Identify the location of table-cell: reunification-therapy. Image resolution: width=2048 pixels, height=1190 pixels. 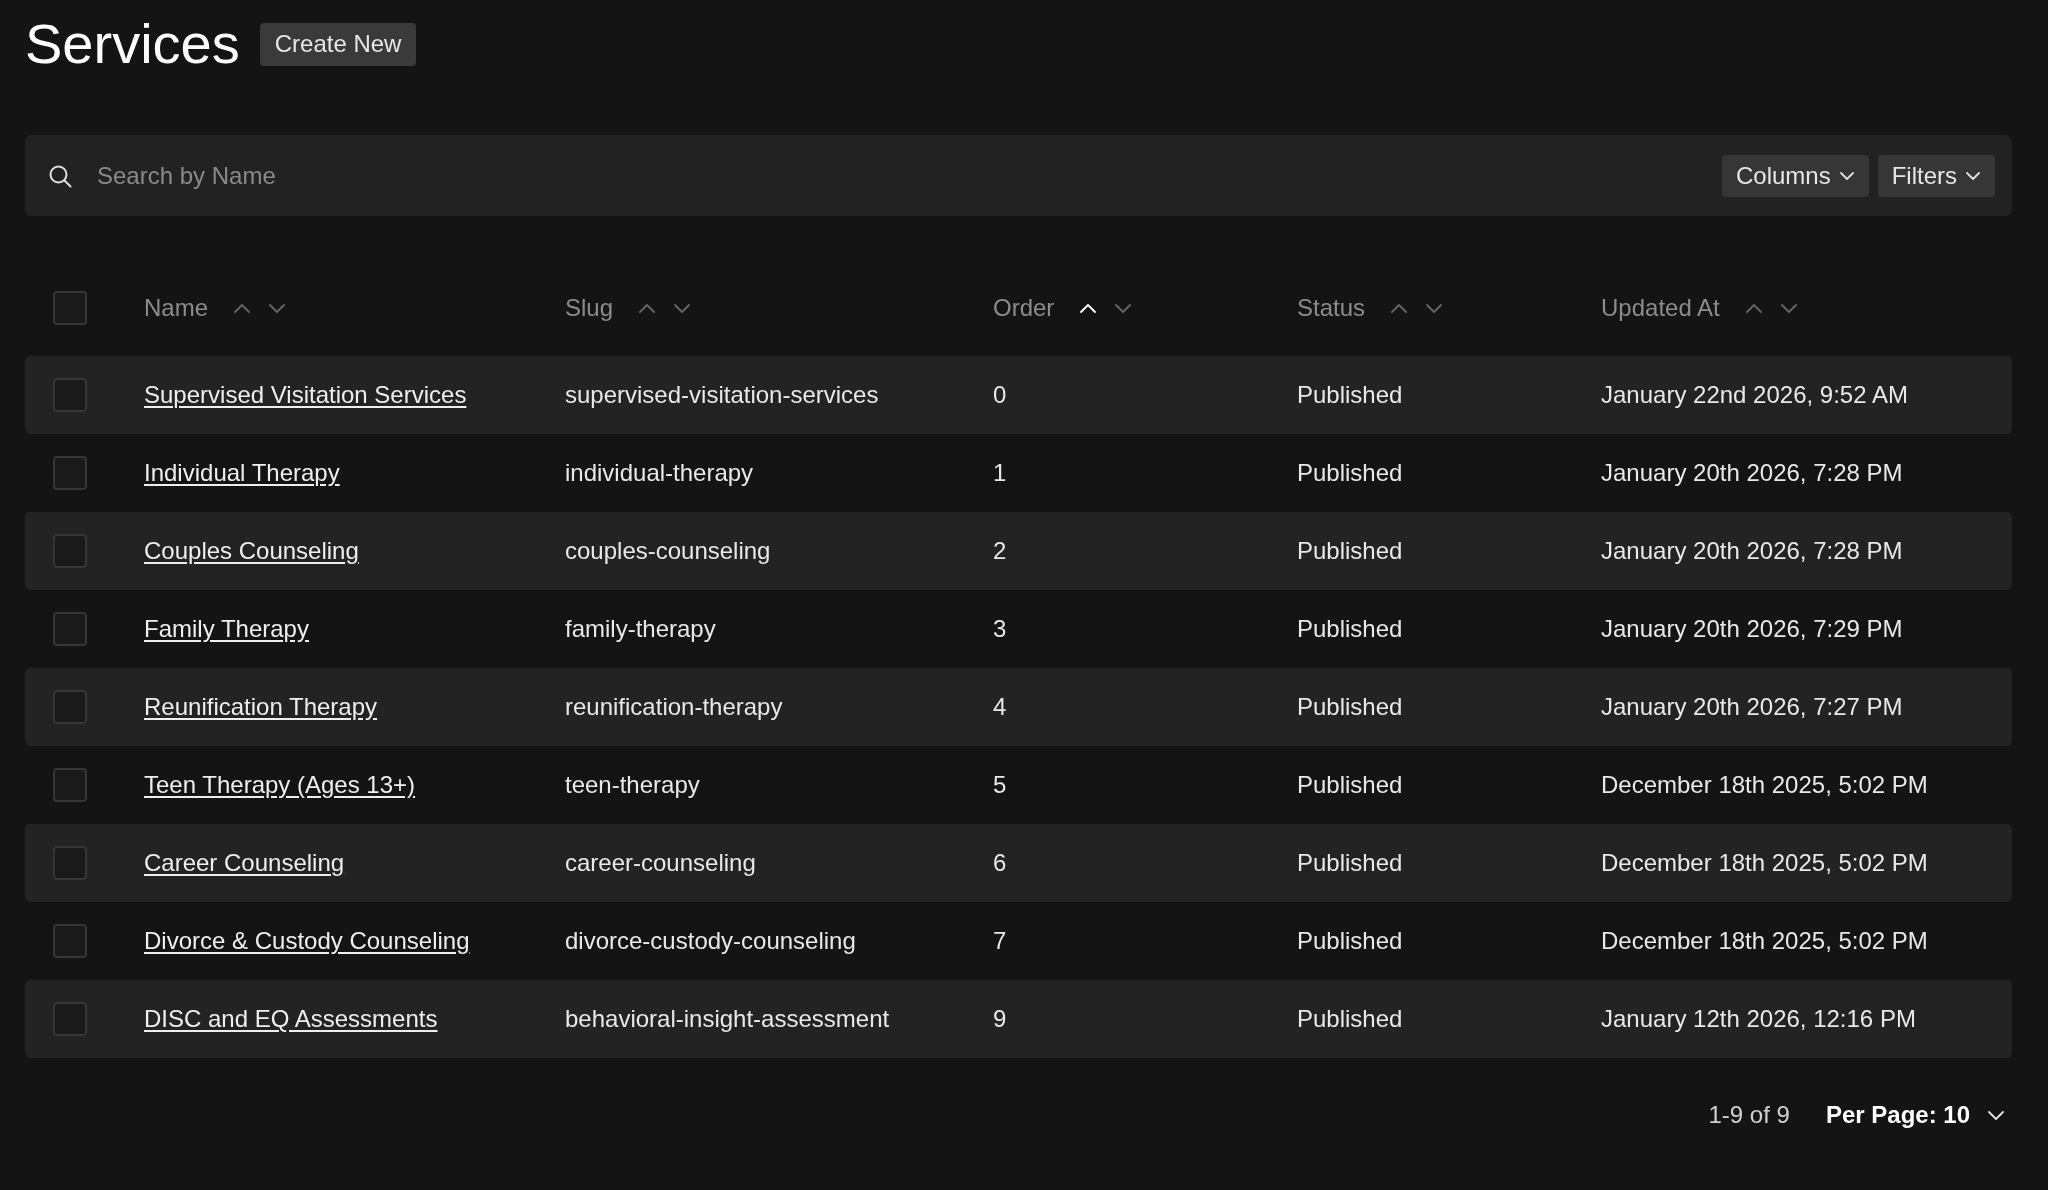
(674, 706).